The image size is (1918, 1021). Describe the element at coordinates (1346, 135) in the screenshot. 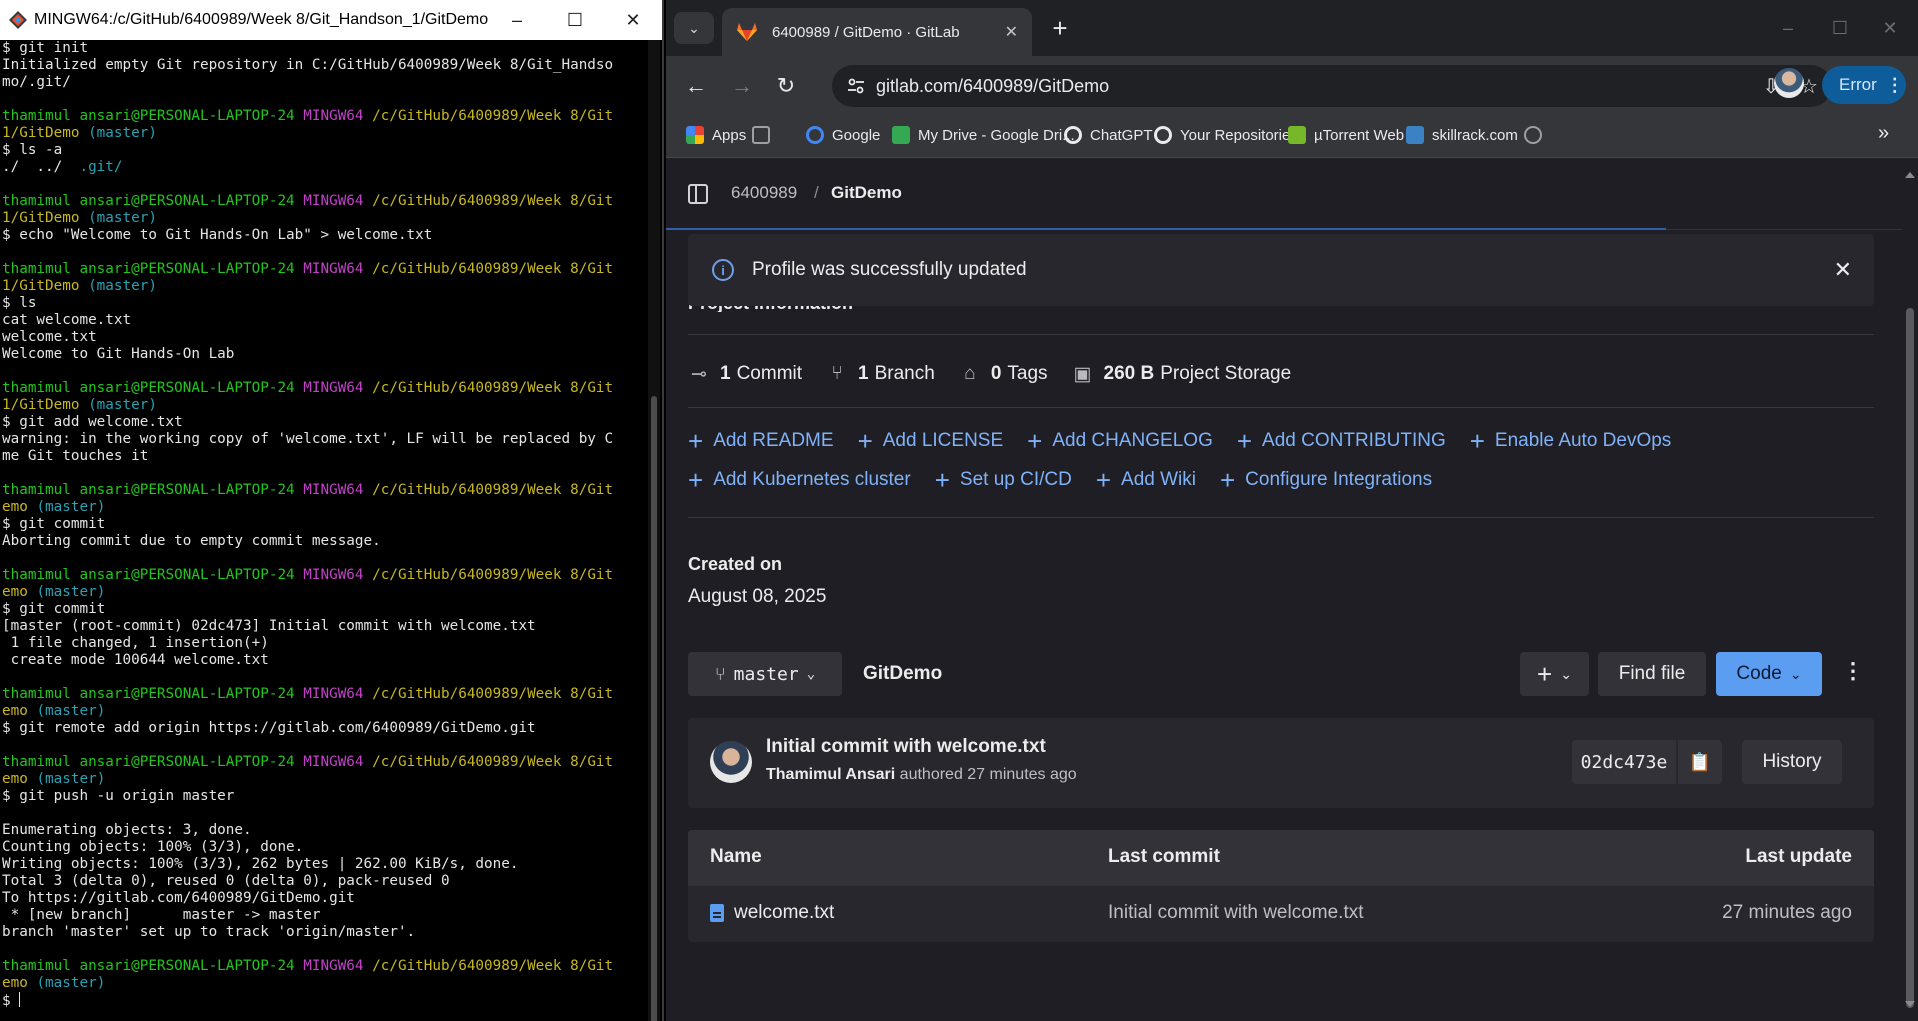

I see `bookmark-utorrent: µTorrent Web` at that location.